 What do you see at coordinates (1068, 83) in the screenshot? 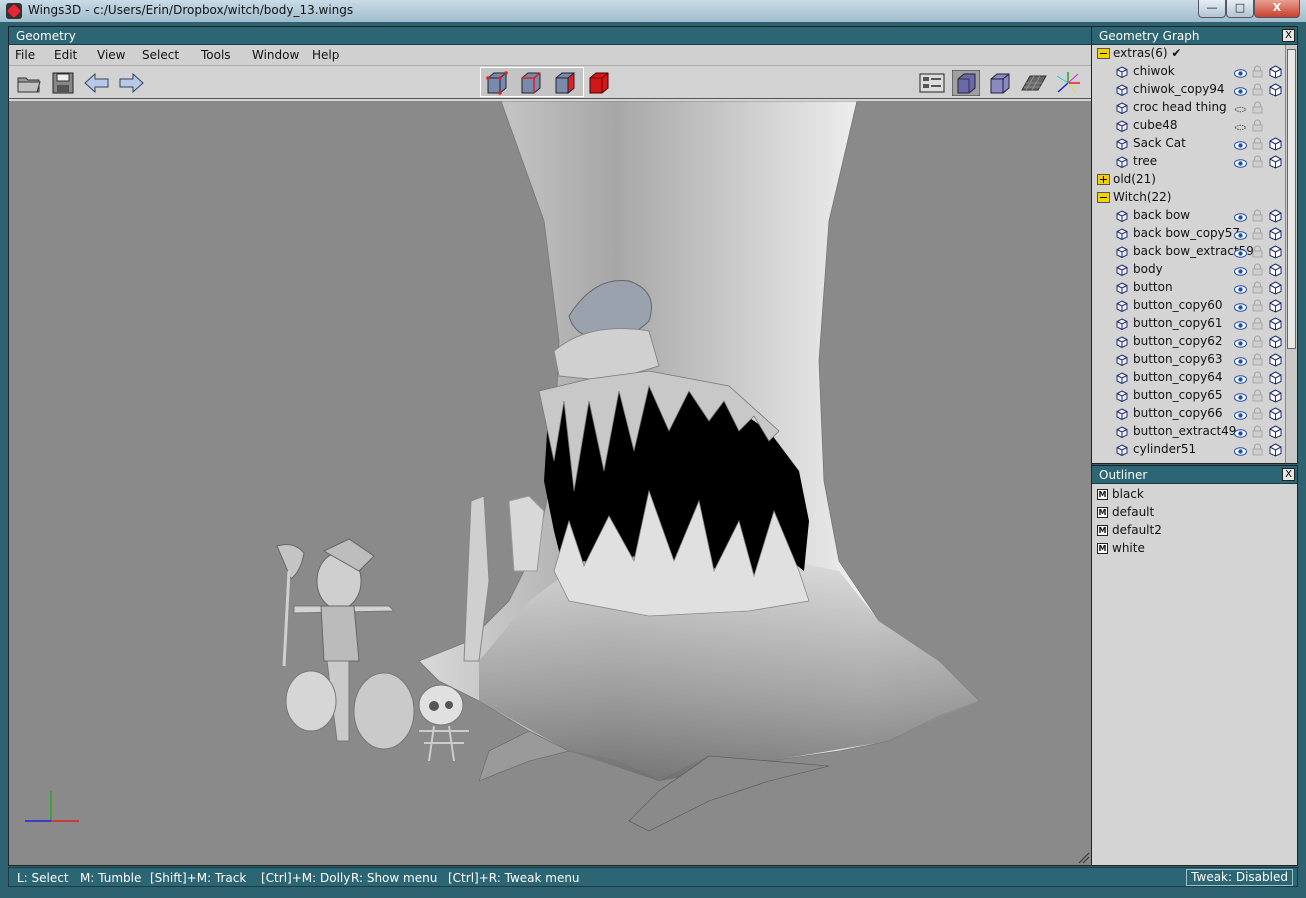
I see `axes-toggle-icon` at bounding box center [1068, 83].